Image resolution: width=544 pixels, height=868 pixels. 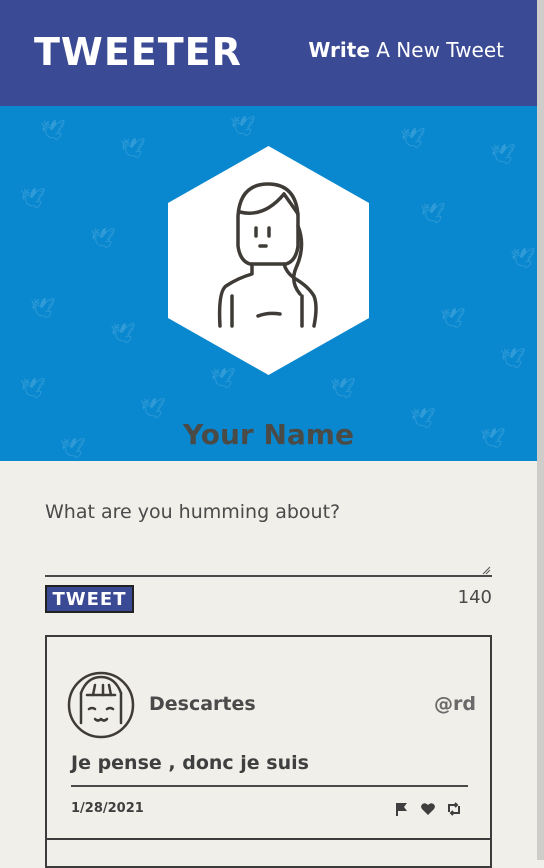 What do you see at coordinates (107, 808) in the screenshot?
I see `tweet-date: 1/28/2021` at bounding box center [107, 808].